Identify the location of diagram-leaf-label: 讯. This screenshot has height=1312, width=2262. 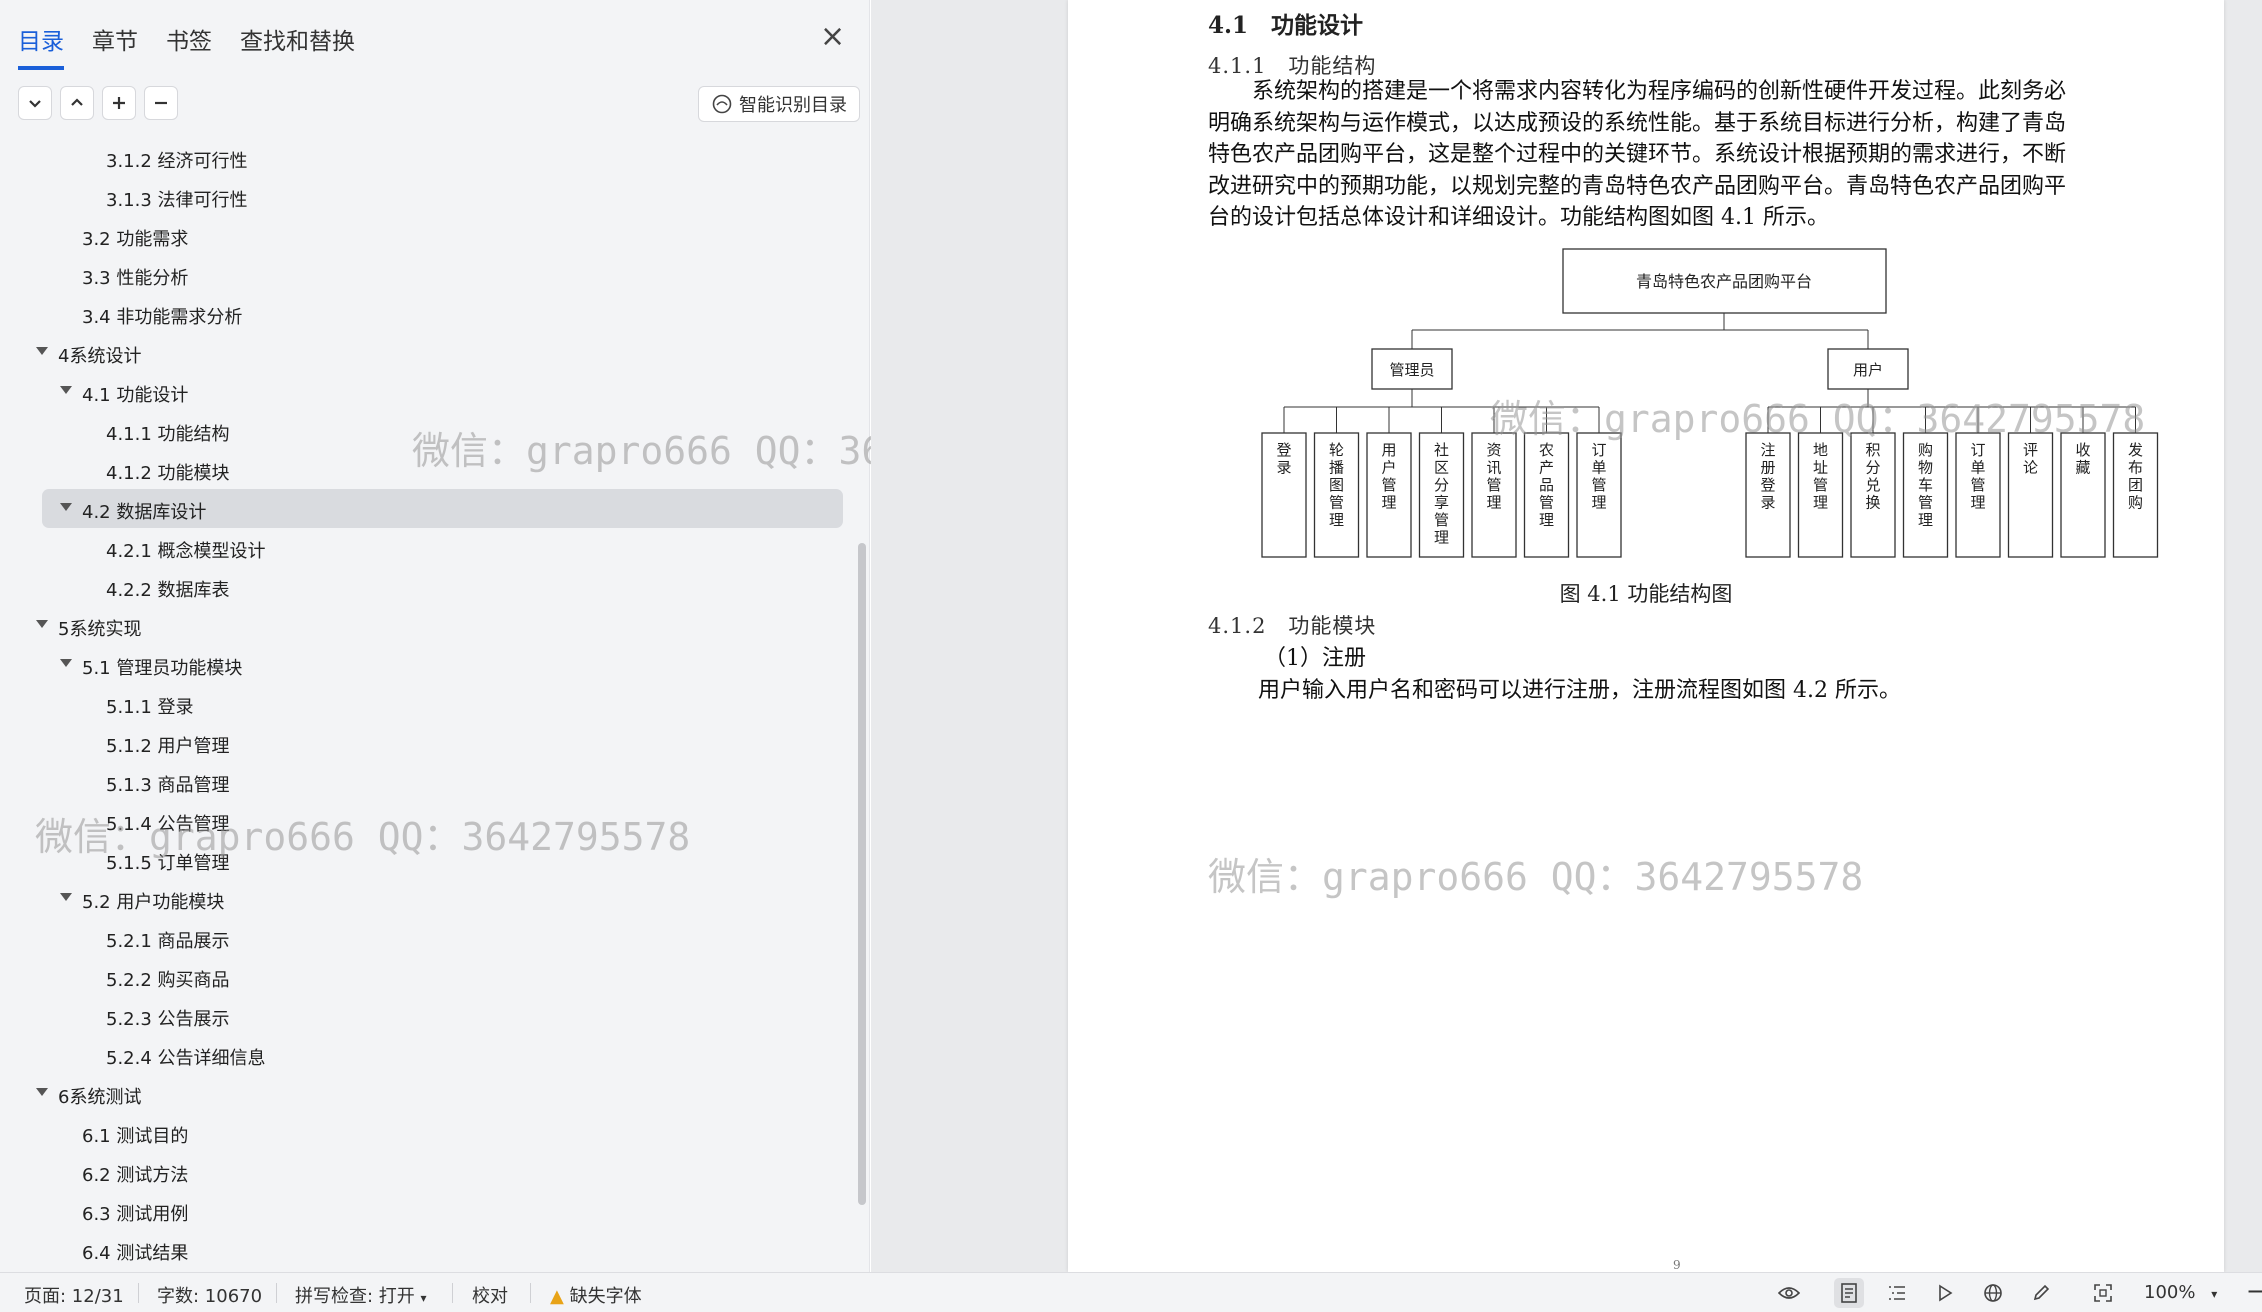
(1493, 468).